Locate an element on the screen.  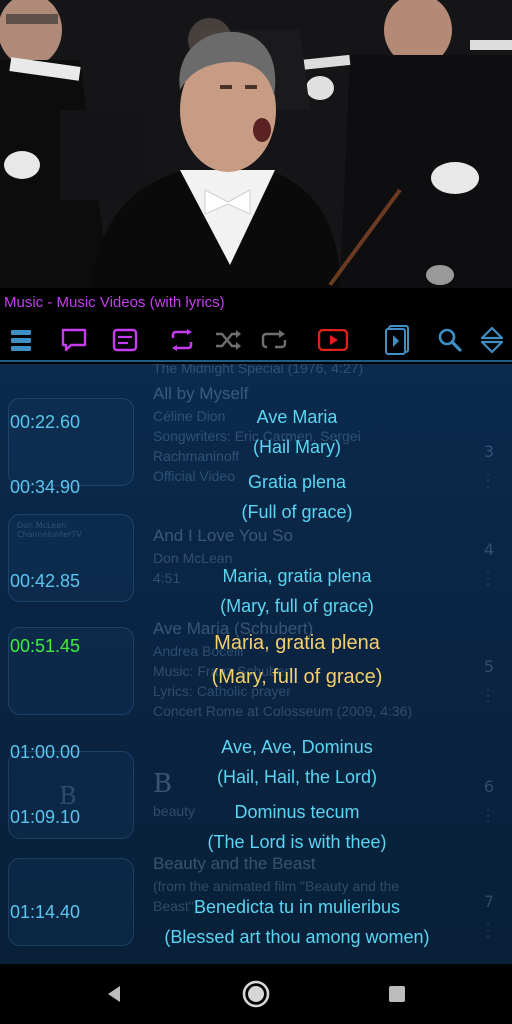
system-navigation-bar is located at coordinates (256, 994).